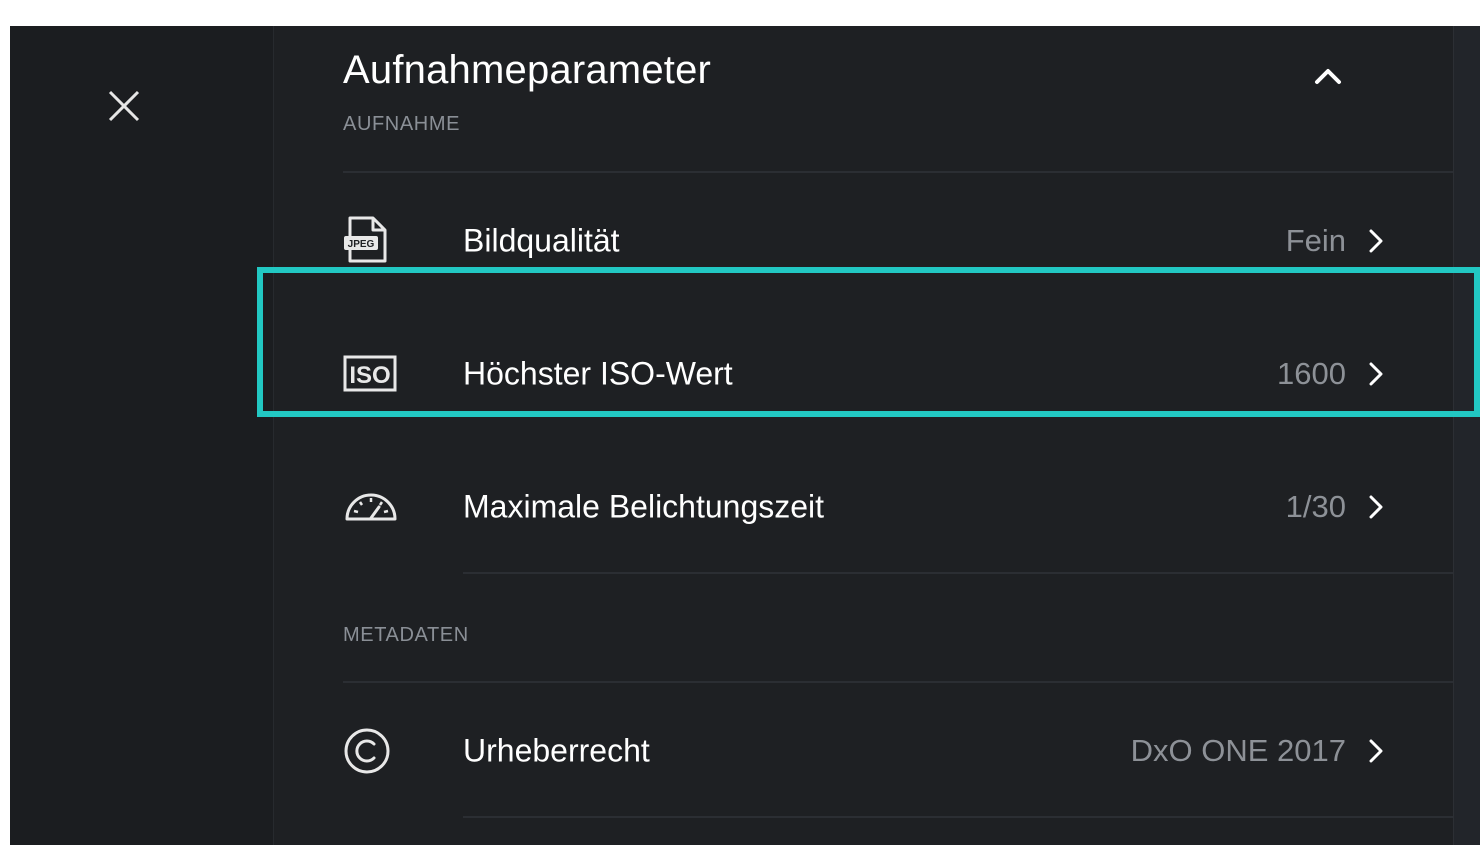 The width and height of the screenshot is (1480, 845). What do you see at coordinates (1311, 373) in the screenshot?
I see `setting-value: 1600` at bounding box center [1311, 373].